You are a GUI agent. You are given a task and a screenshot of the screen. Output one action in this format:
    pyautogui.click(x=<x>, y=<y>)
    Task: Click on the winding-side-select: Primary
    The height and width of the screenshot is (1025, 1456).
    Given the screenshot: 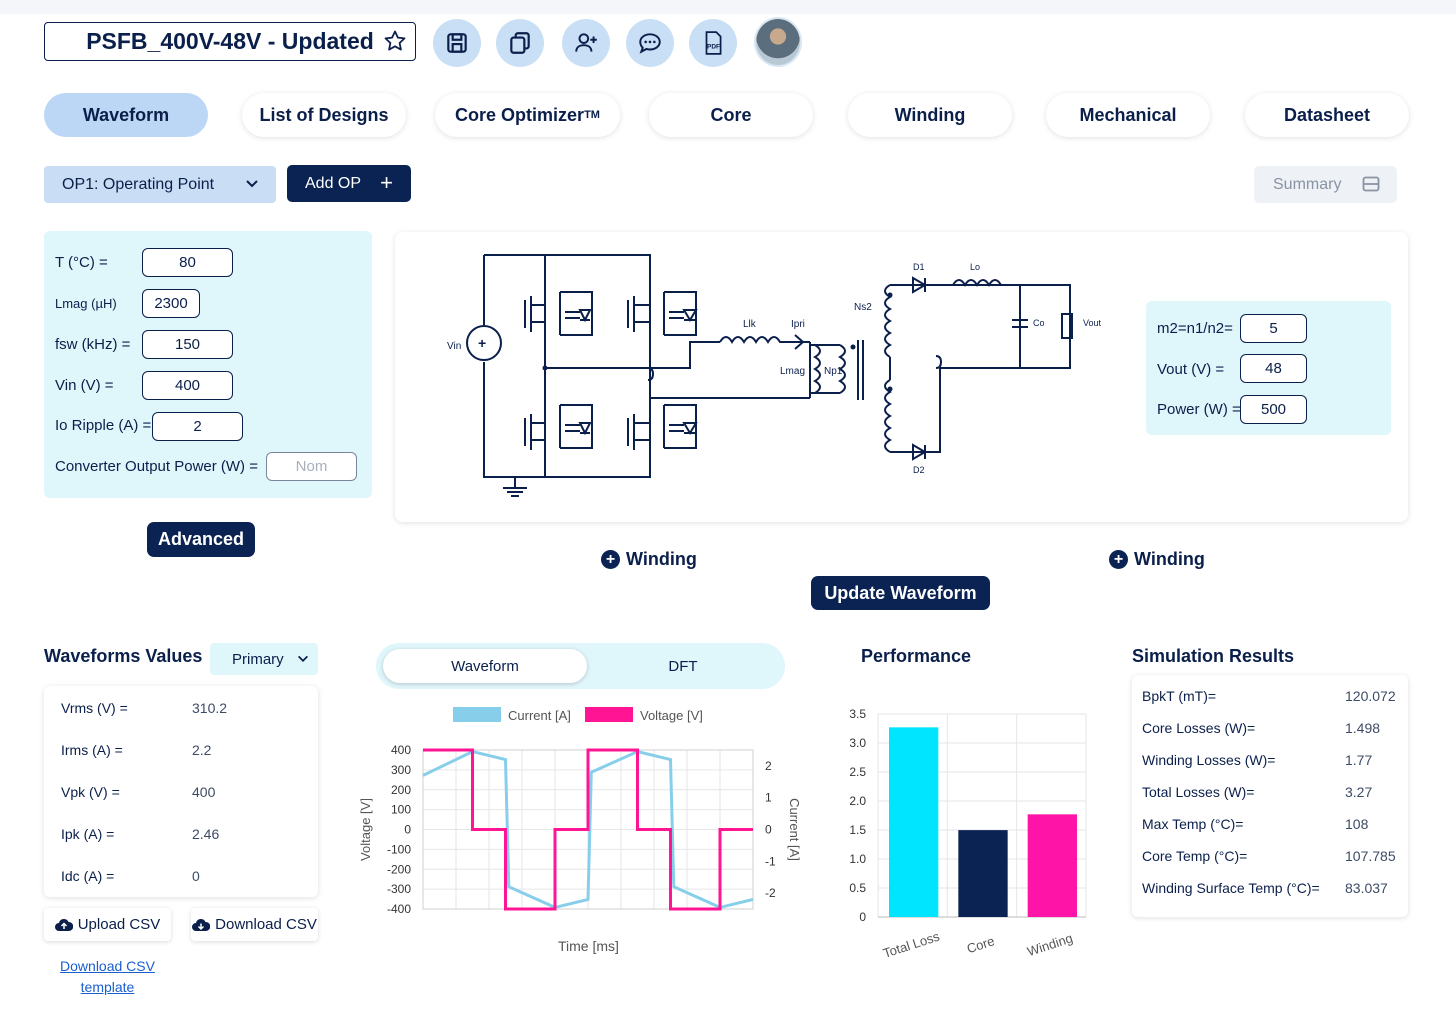 What is the action you would take?
    pyautogui.click(x=264, y=659)
    